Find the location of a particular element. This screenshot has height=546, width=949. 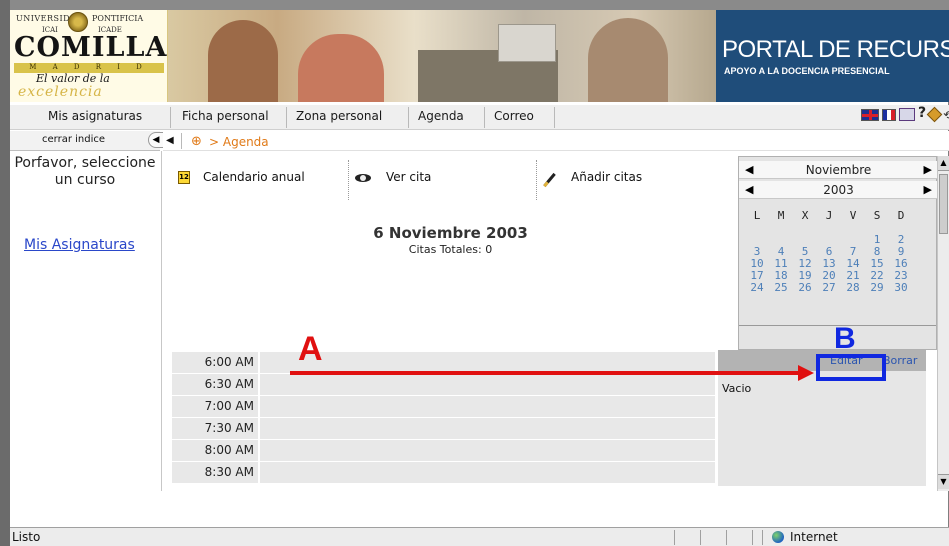

close-index-link: cerrar indice is located at coordinates (73, 139).